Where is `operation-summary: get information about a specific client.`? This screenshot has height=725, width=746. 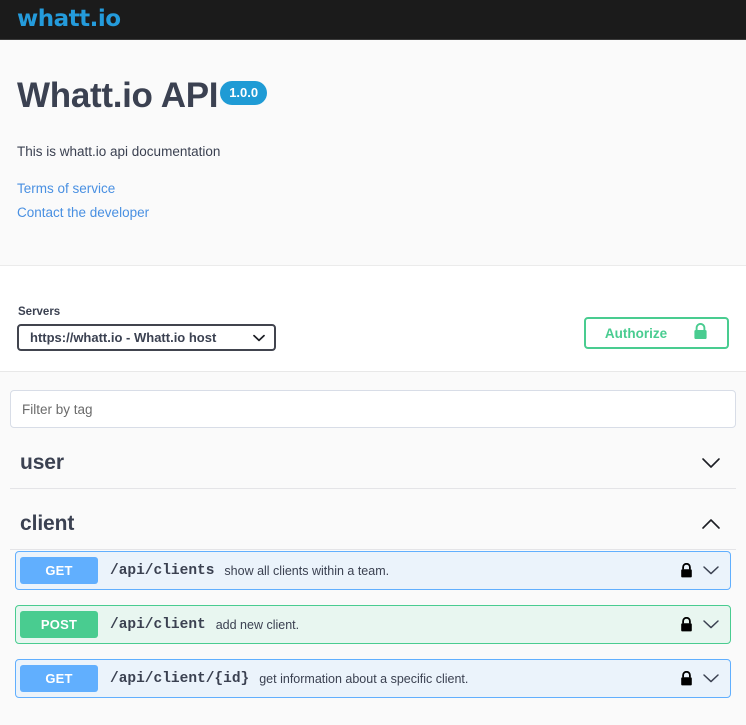 operation-summary: get information about a specific client. is located at coordinates (364, 678).